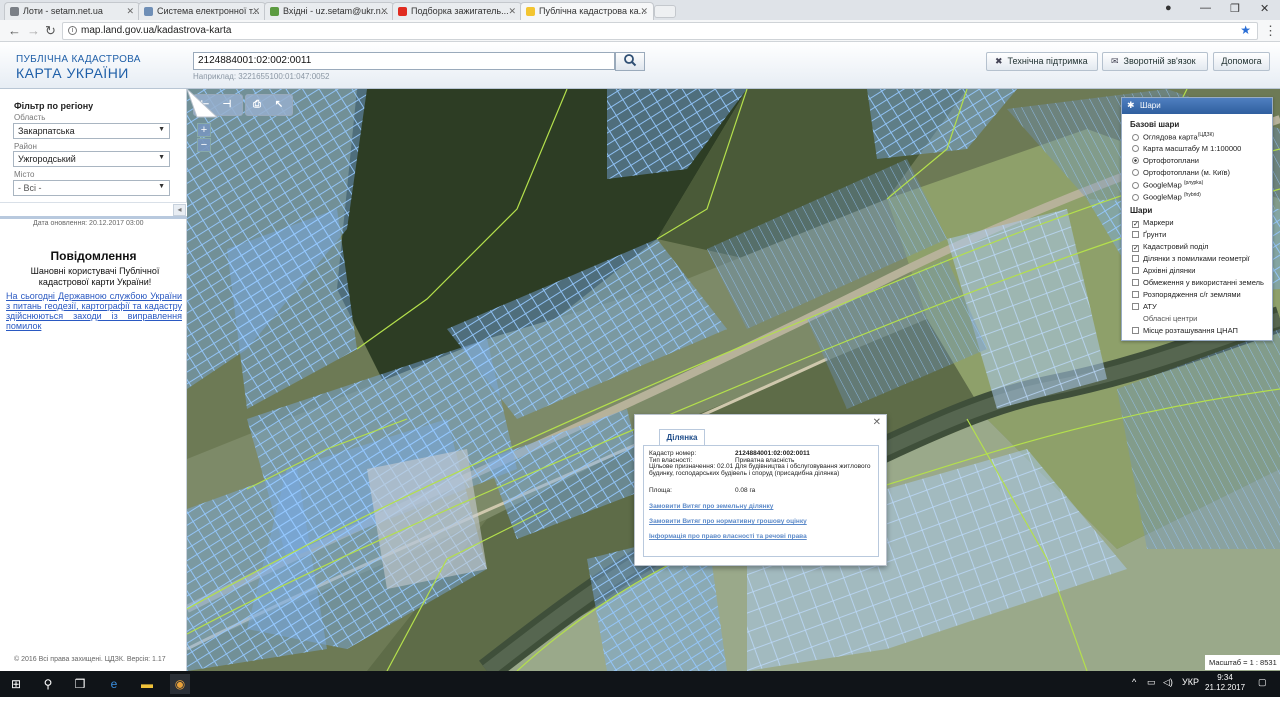  I want to click on browser-tab-4: Подборка зажигатель... ✕, so click(457, 11).